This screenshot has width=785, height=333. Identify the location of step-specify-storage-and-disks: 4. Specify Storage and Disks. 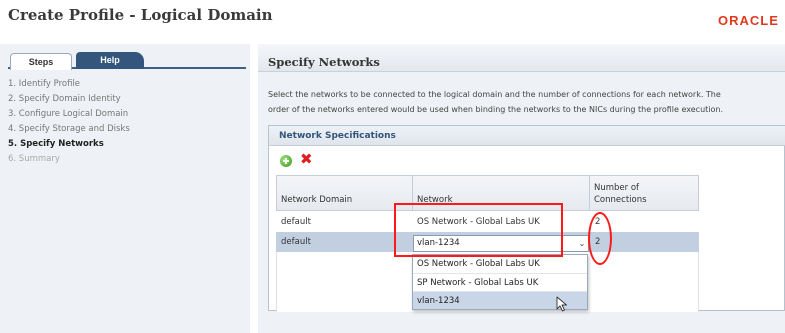
(127, 129).